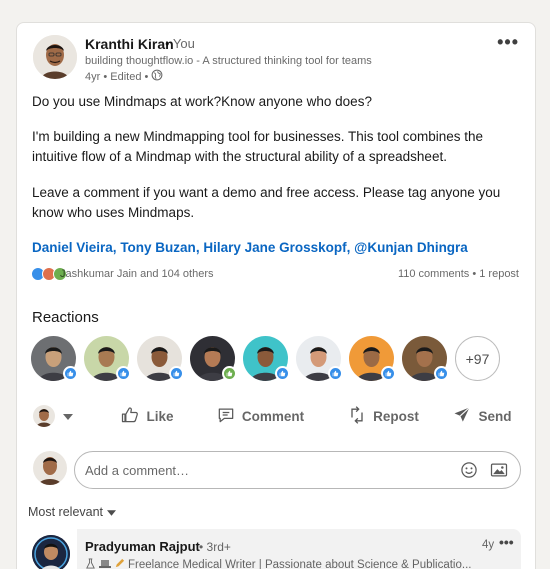  What do you see at coordinates (215, 547) in the screenshot?
I see `comment-author-degree: • 3rd+` at bounding box center [215, 547].